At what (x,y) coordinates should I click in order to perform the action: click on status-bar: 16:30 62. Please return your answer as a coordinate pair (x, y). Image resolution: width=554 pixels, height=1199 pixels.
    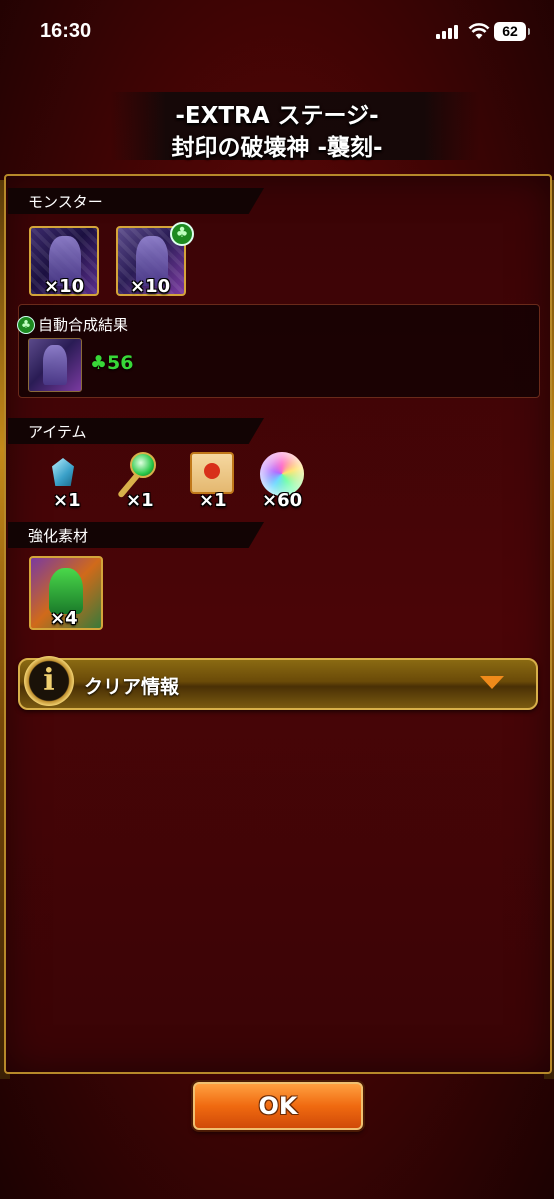
    Looking at the image, I should click on (277, 31).